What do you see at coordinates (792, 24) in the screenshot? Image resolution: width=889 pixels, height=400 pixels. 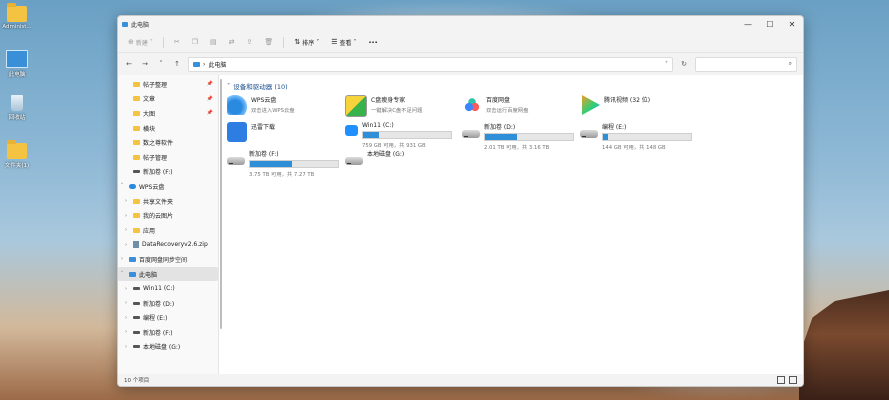 I see `close-button: ✕` at bounding box center [792, 24].